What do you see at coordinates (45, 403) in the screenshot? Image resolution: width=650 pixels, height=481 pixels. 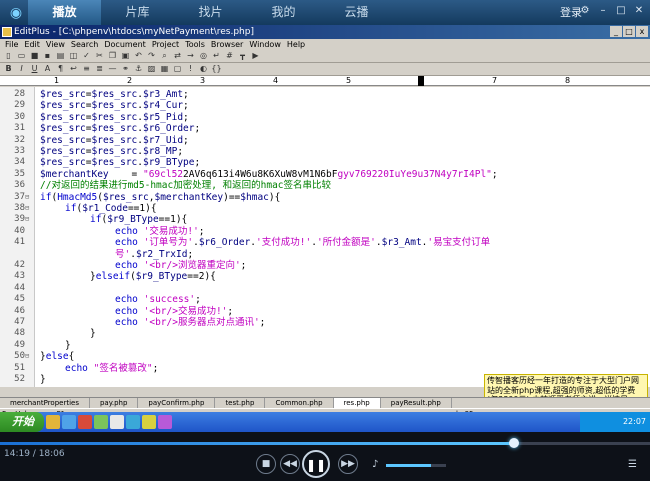 I see `file-tab: merchantProperties` at bounding box center [45, 403].